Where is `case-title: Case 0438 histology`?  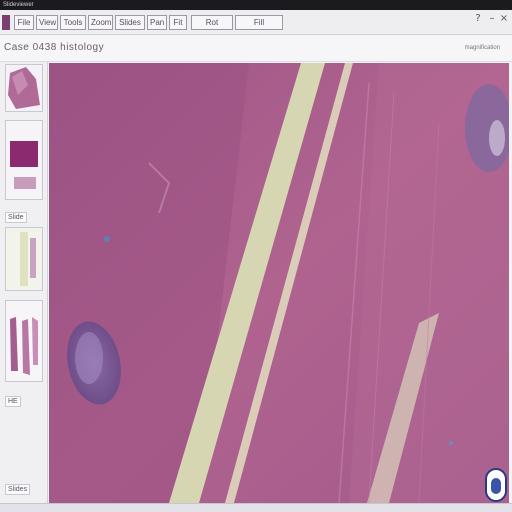 case-title: Case 0438 histology is located at coordinates (54, 47).